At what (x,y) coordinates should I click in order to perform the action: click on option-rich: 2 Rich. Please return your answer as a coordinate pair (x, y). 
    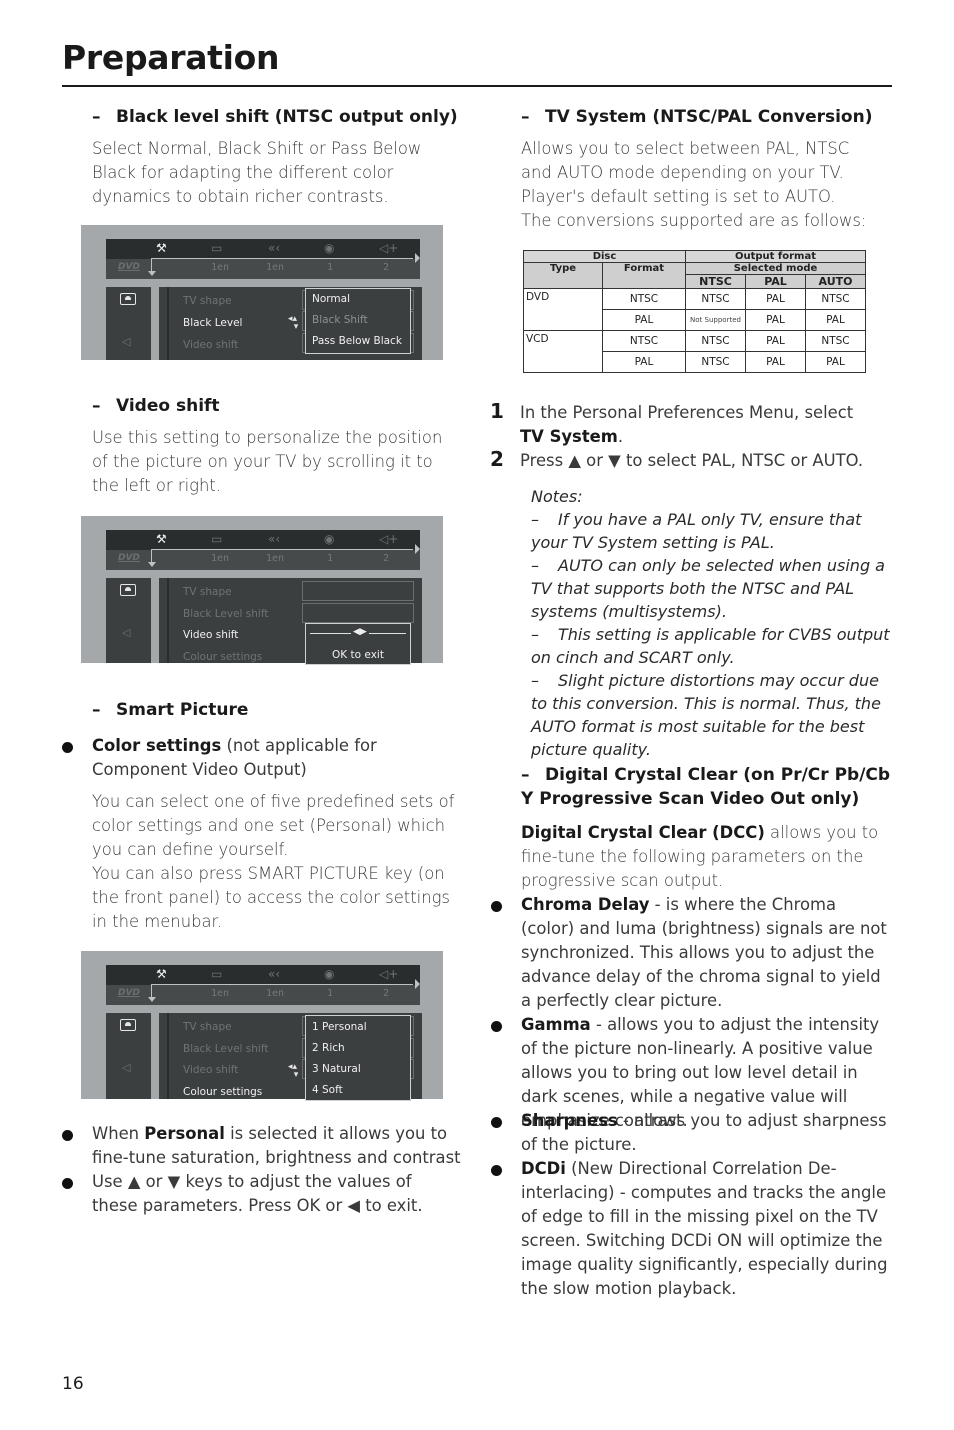
    Looking at the image, I should click on (328, 1048).